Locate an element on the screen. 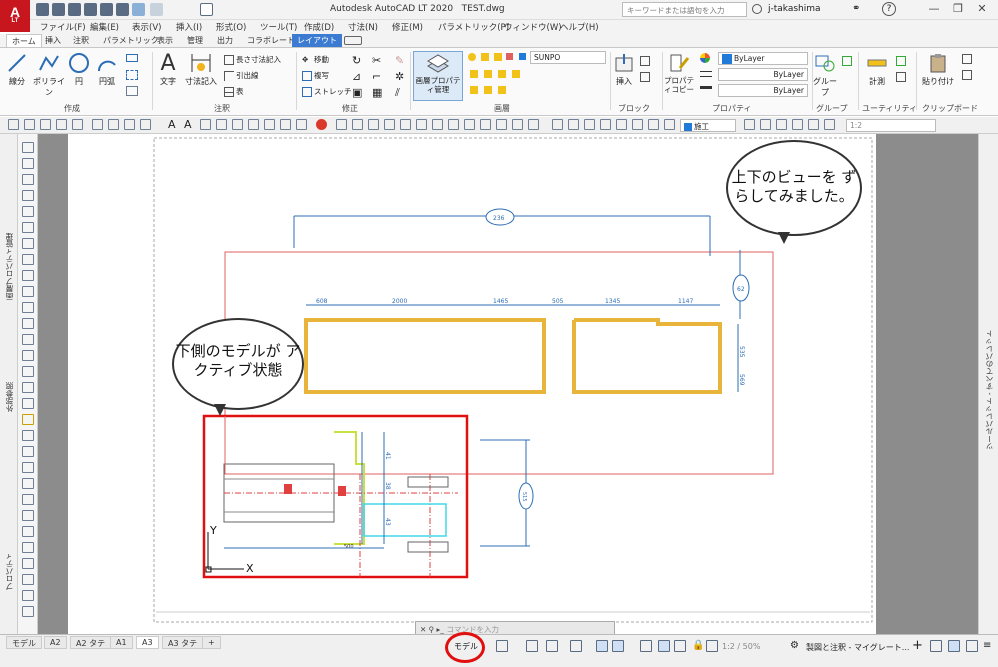  stretch-button: ストレッチ is located at coordinates (327, 91).